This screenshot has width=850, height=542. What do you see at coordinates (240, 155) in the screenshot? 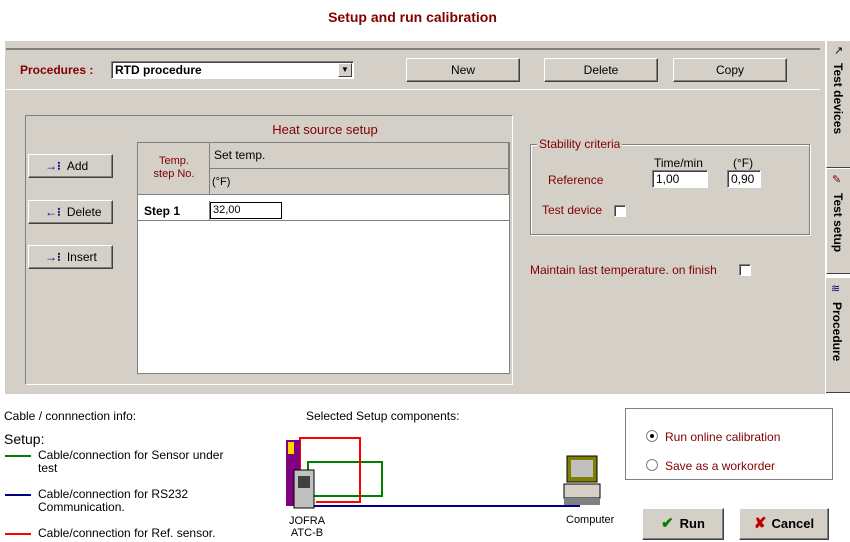
I see `set-temp-header-label: Set temp.` at bounding box center [240, 155].